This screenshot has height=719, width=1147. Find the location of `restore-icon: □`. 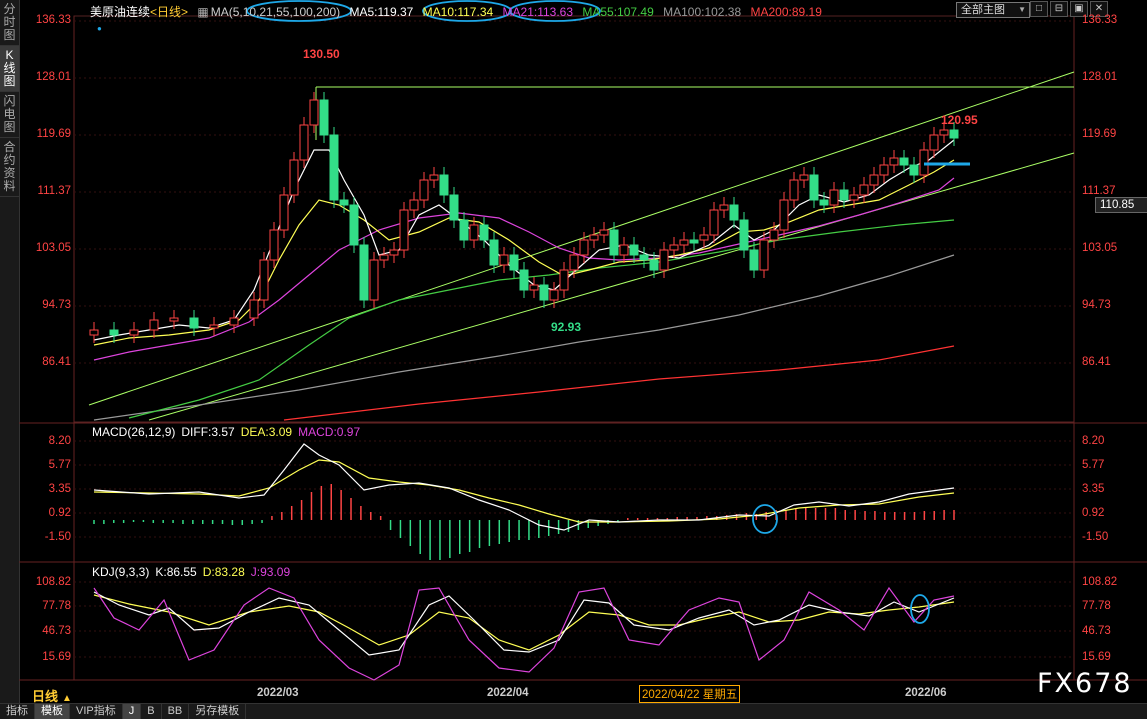

restore-icon: □ is located at coordinates (1039, 9).